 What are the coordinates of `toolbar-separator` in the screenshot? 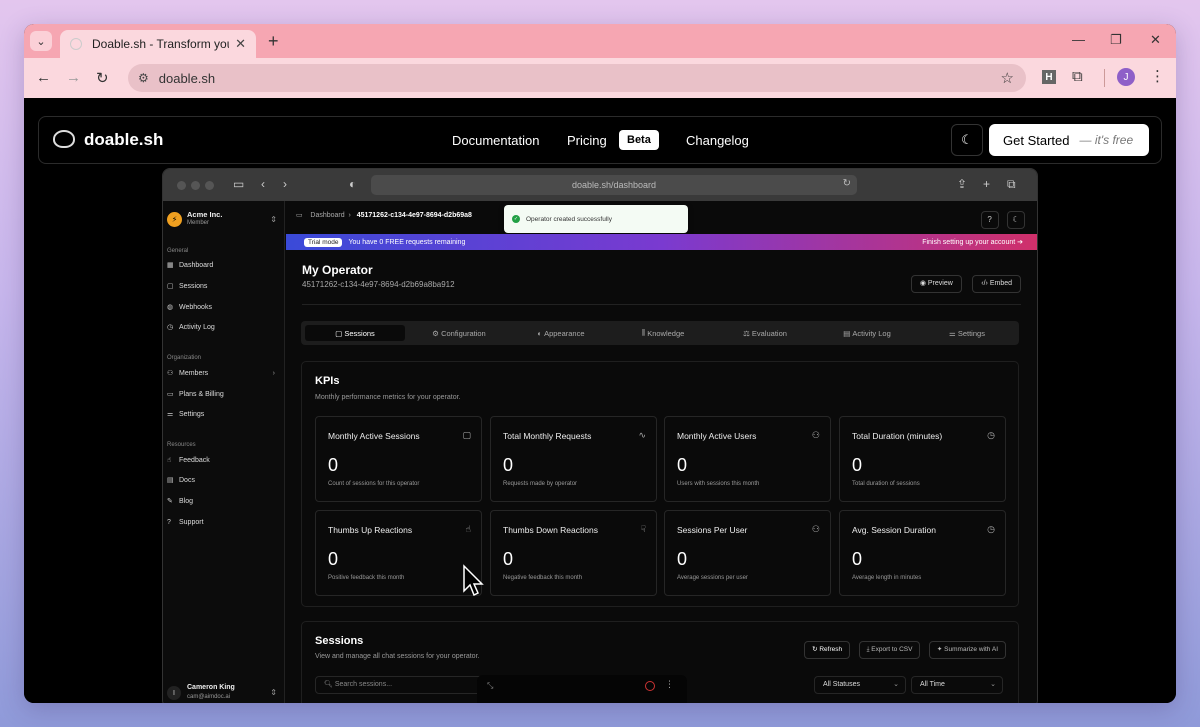 It's located at (1104, 78).